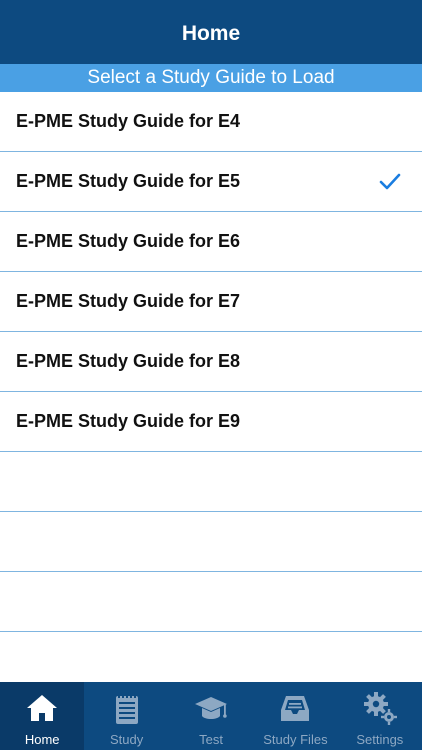 Image resolution: width=422 pixels, height=750 pixels. What do you see at coordinates (128, 241) in the screenshot?
I see `study-guide-label: E-PME Study Guide for E6` at bounding box center [128, 241].